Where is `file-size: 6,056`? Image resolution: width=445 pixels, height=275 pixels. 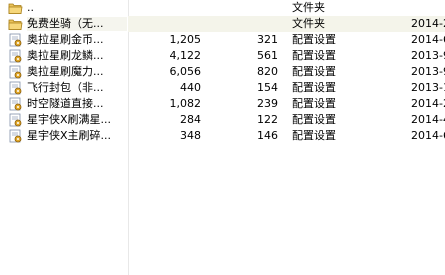
file-size: 6,056 is located at coordinates (185, 71).